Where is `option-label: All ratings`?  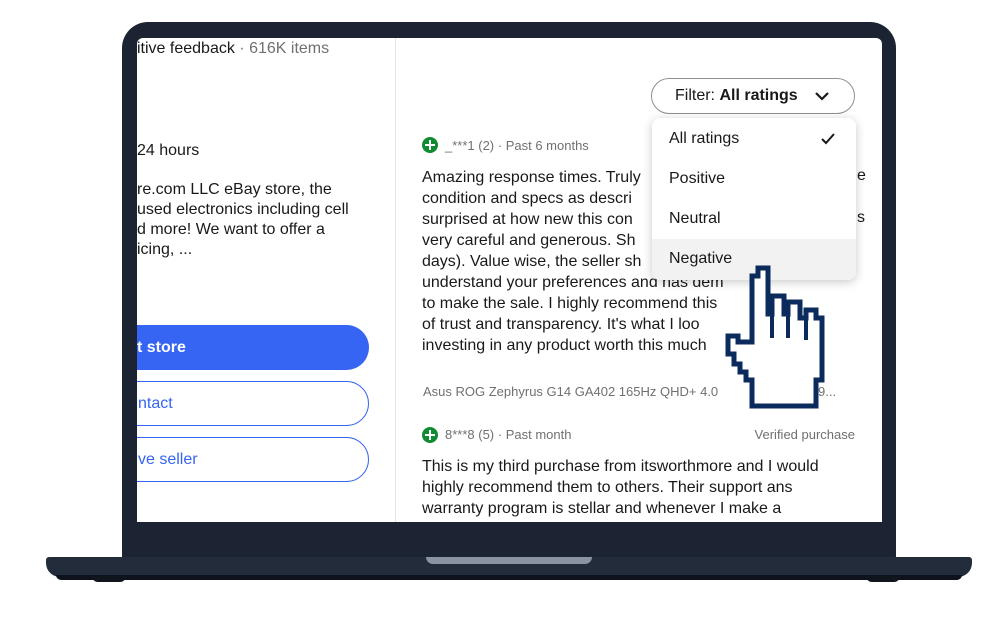
option-label: All ratings is located at coordinates (704, 138).